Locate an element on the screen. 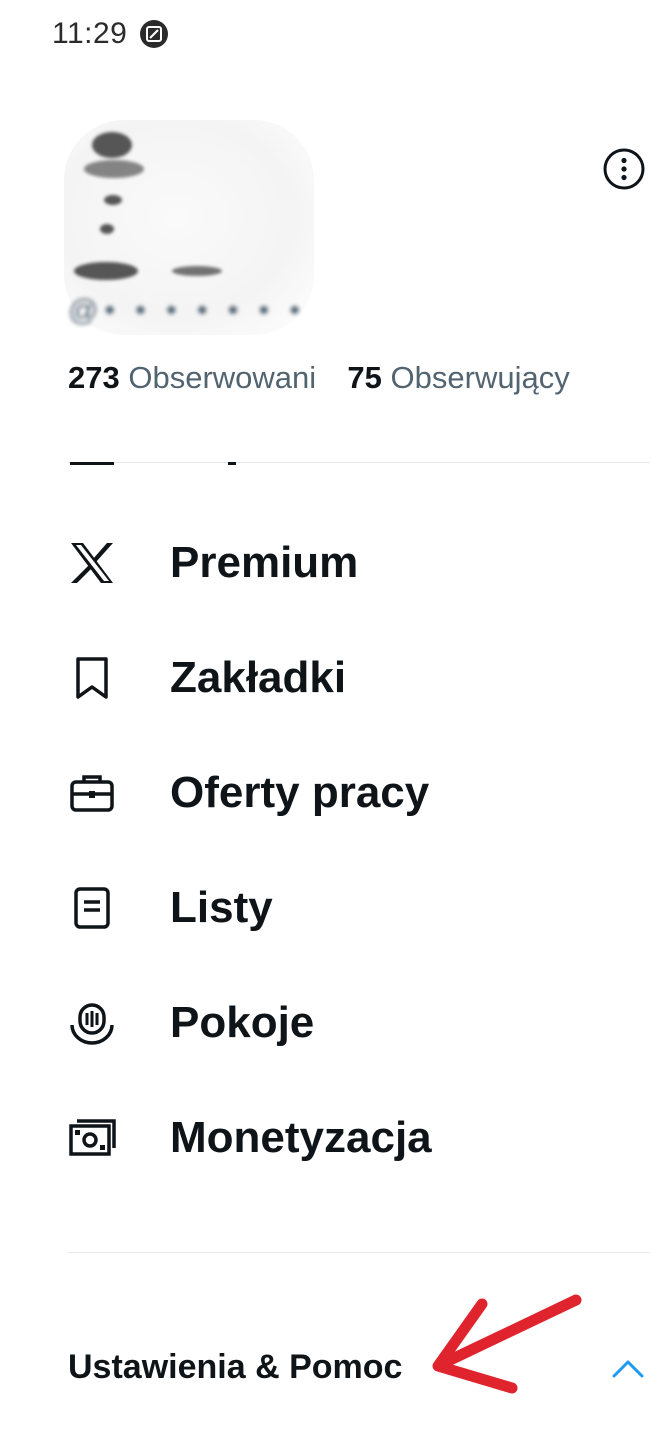 This screenshot has width=670, height=1452. following-link: 273 Obserwowani is located at coordinates (196, 377).